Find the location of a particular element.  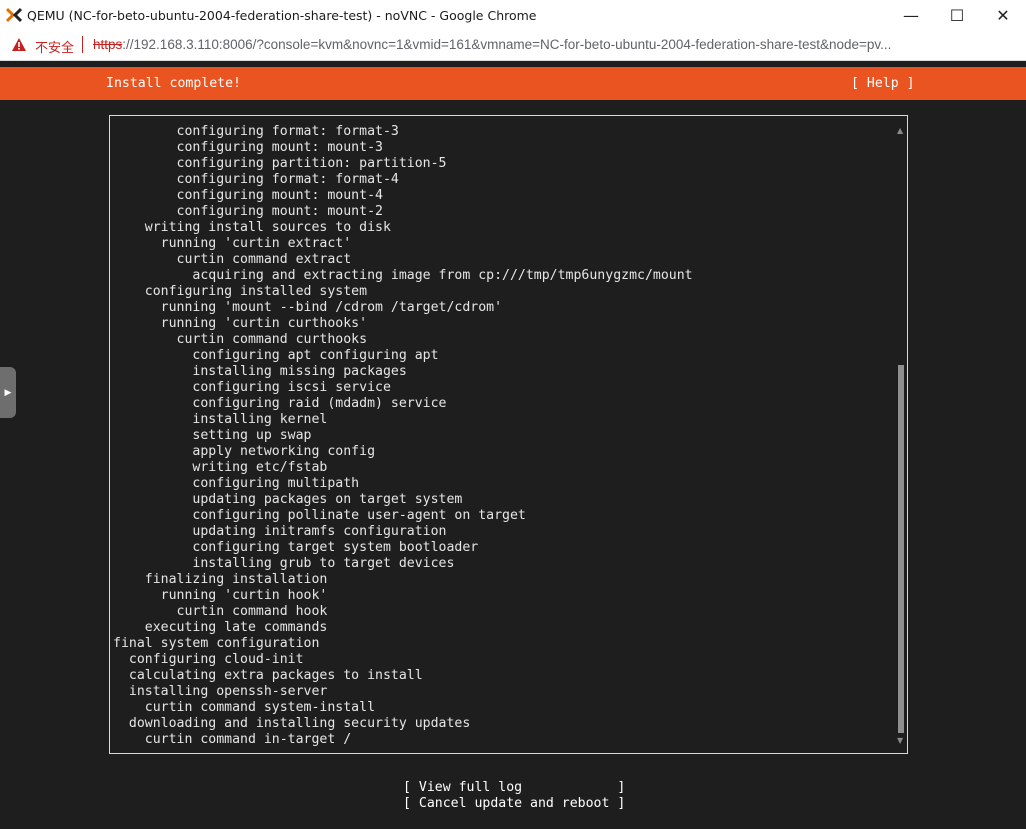

log-line: apply networking config is located at coordinates (244, 451).